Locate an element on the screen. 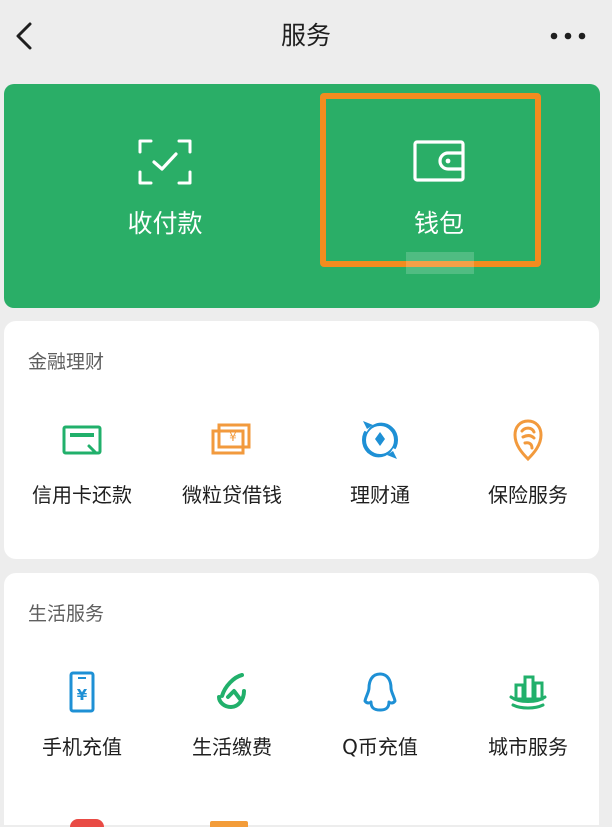 The image size is (612, 827). wealth-icon is located at coordinates (380, 440).